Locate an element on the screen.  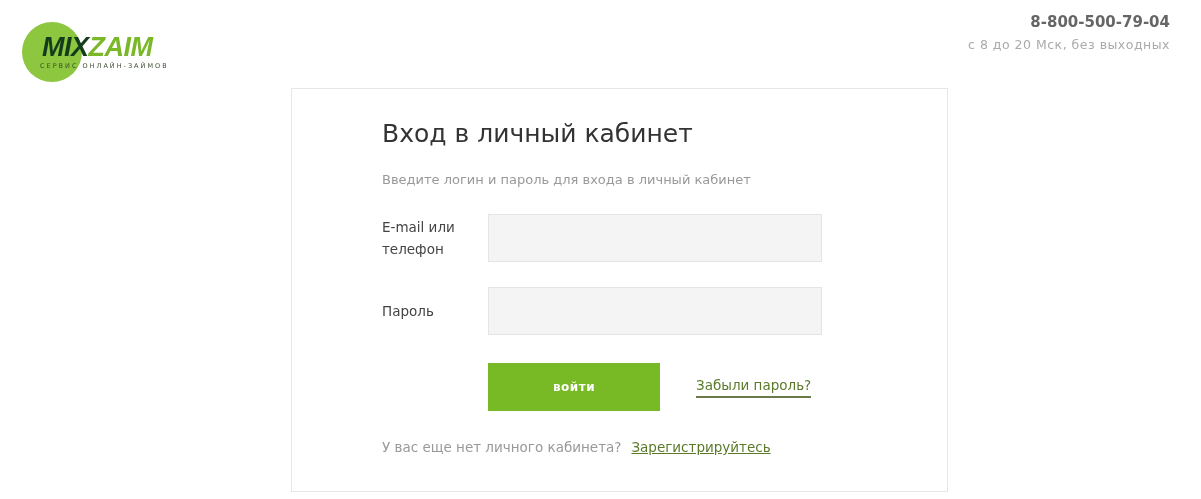
register-prompt: У вас еще нет личного кабинета? is located at coordinates (502, 447).